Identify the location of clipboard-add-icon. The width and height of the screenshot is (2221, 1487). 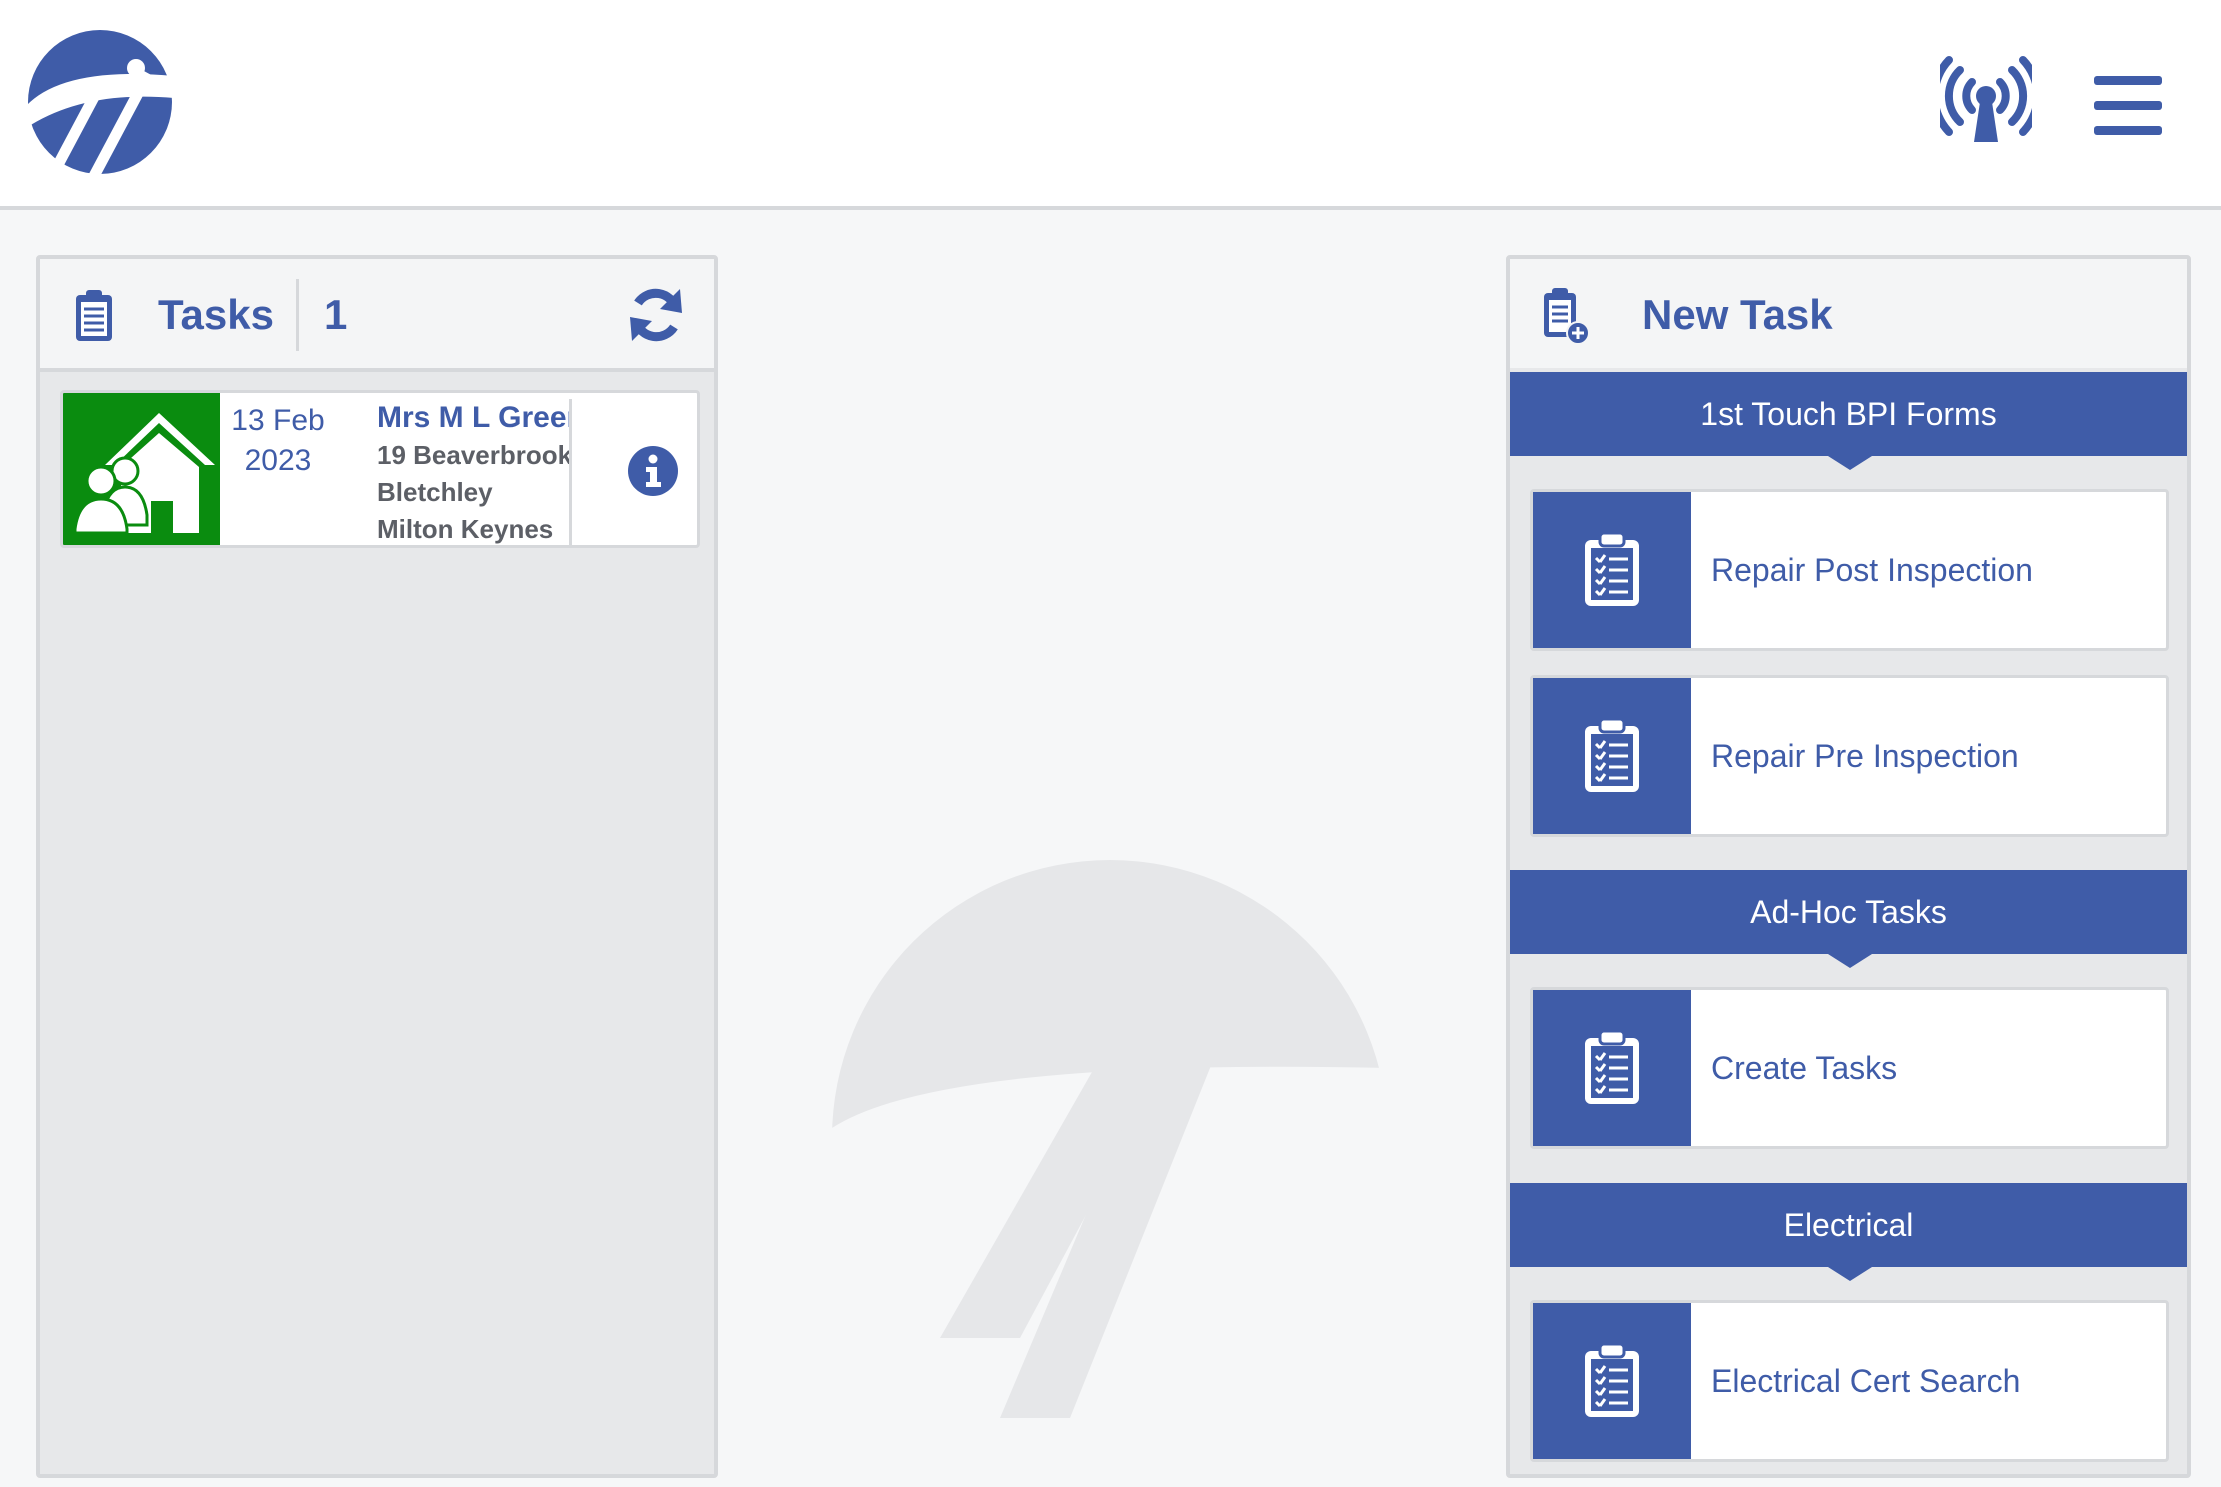
(1567, 316).